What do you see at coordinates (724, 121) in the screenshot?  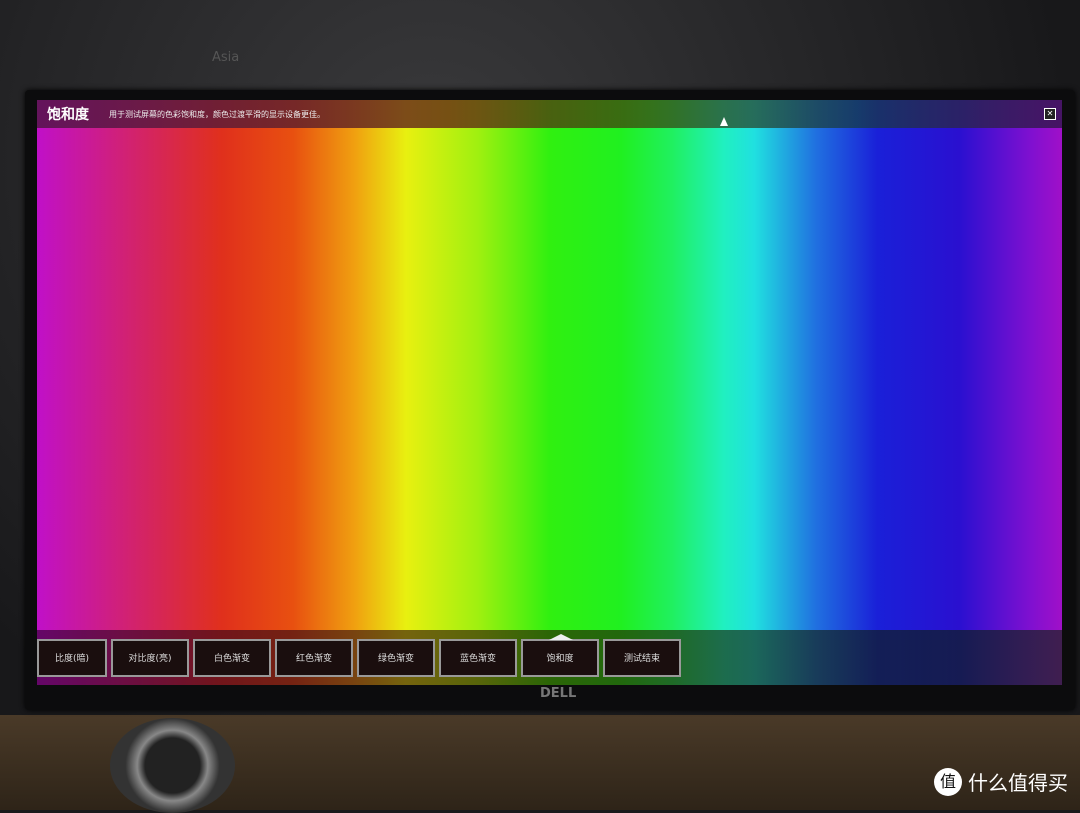 I see `mouse-cursor-icon` at bounding box center [724, 121].